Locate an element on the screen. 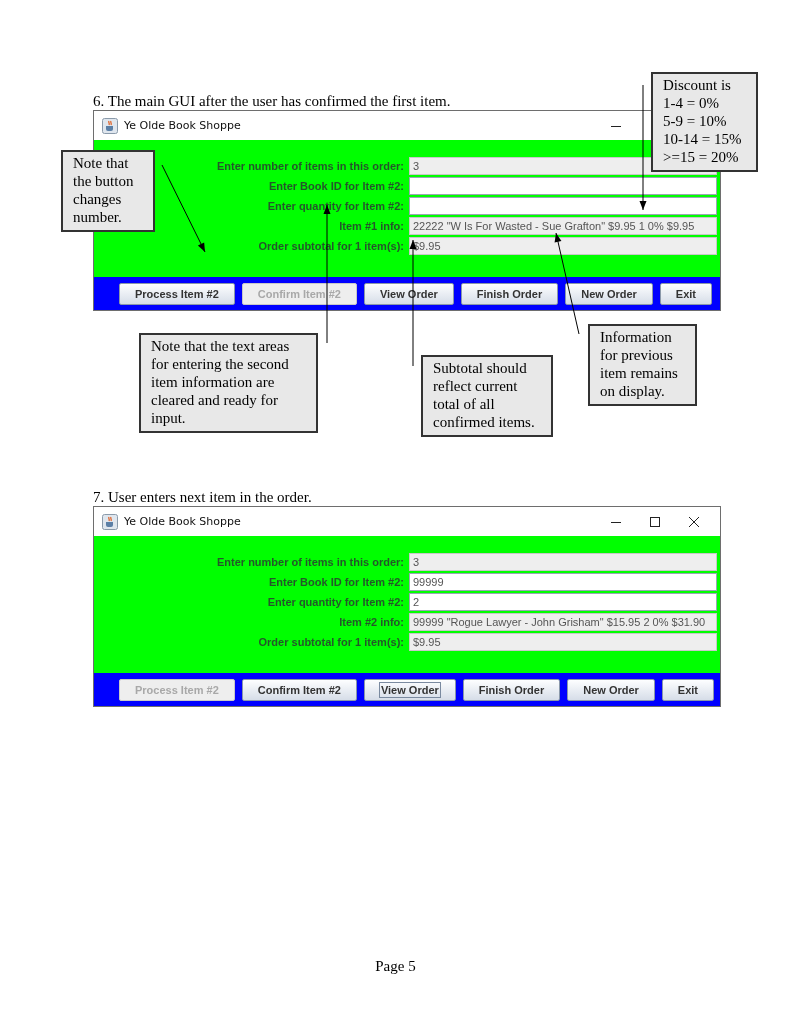  action-button: View Order is located at coordinates (409, 689).